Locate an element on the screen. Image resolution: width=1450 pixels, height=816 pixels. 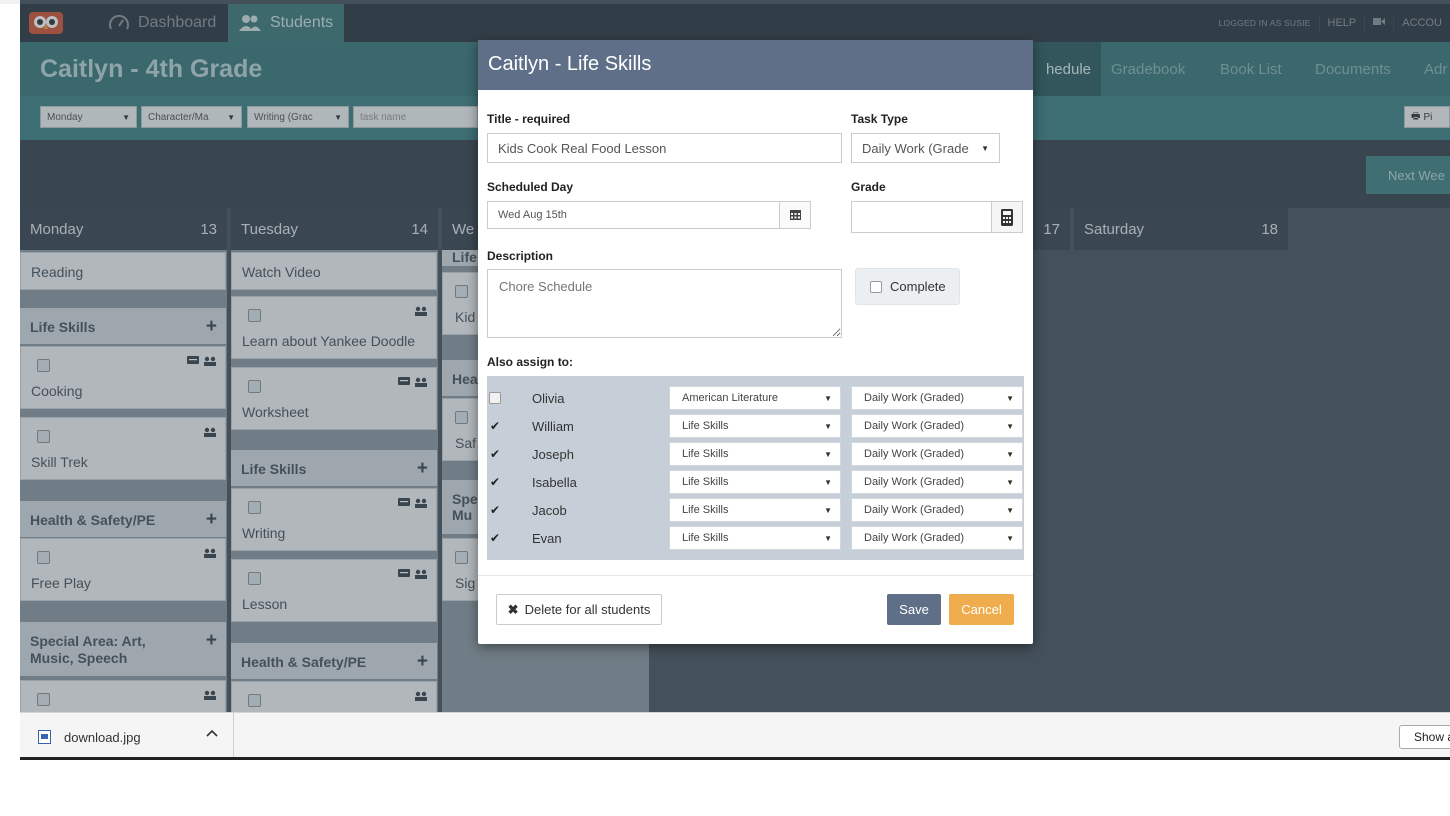
scheduled-day-input: Wed Aug 15th is located at coordinates (649, 215).